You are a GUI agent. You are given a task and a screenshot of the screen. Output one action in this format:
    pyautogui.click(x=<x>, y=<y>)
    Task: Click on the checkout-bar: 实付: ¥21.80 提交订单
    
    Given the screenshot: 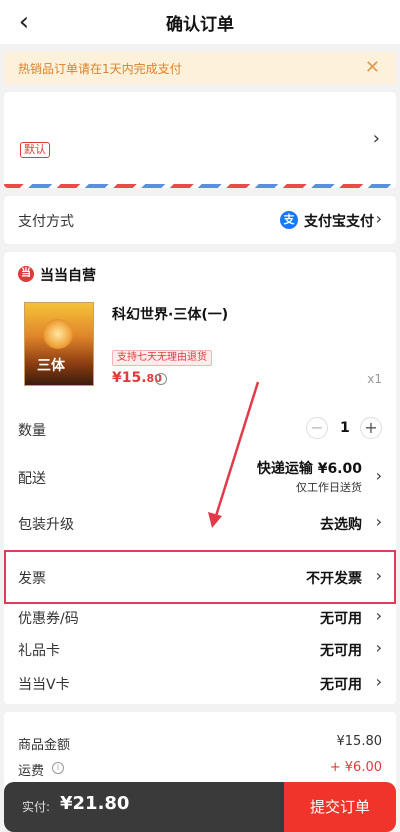 What is the action you would take?
    pyautogui.click(x=200, y=807)
    